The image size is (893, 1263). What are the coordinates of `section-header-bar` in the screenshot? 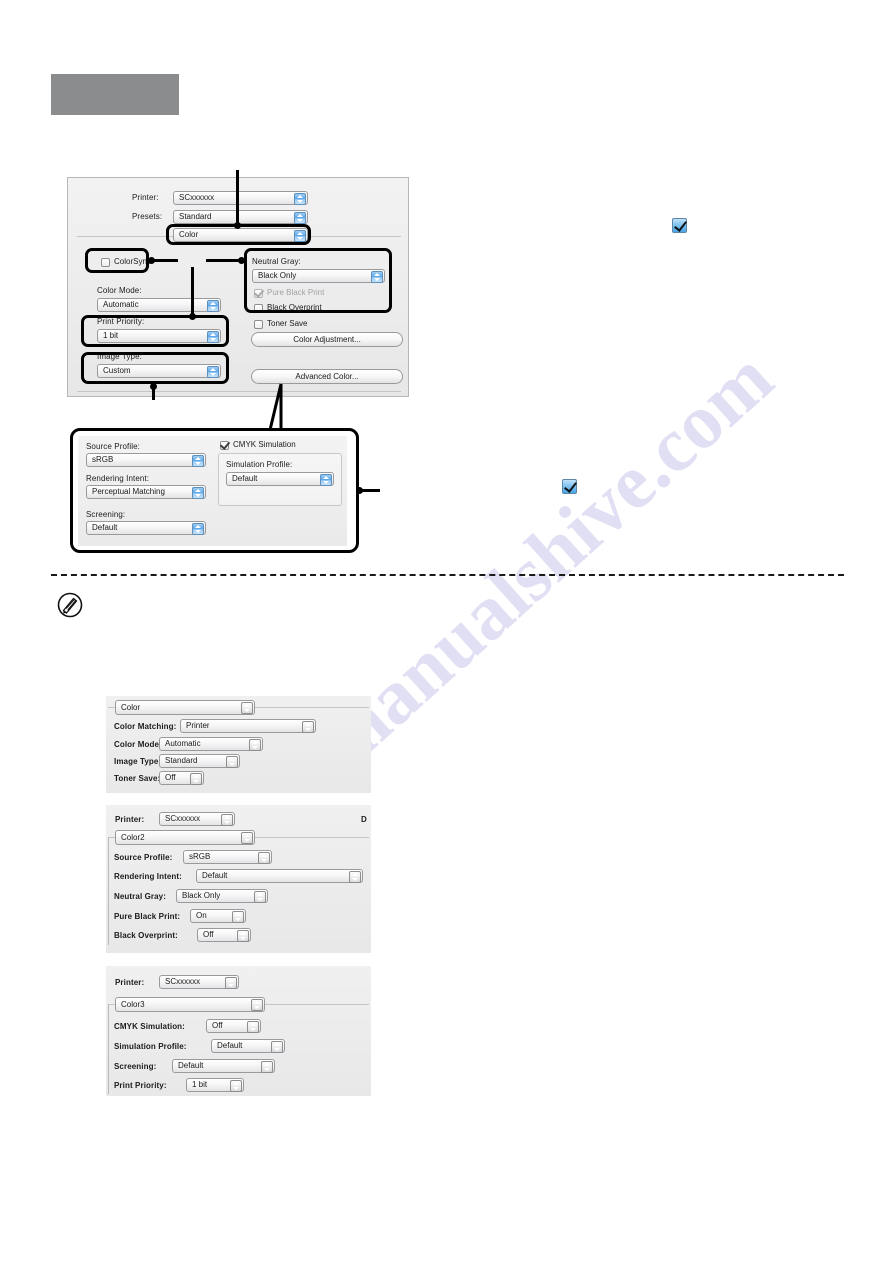 It's located at (115, 94).